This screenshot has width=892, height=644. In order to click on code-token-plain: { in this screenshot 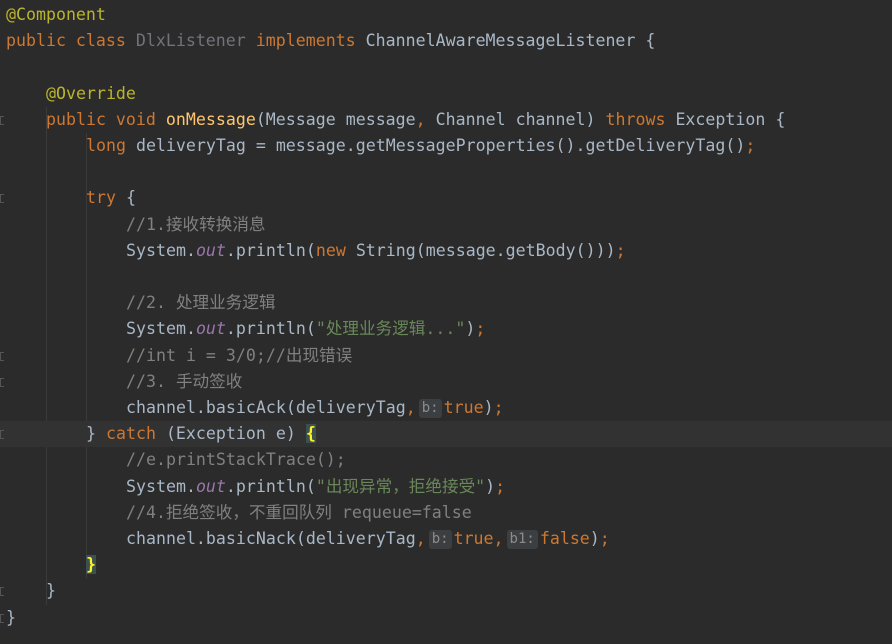, I will do `click(130, 198)`.